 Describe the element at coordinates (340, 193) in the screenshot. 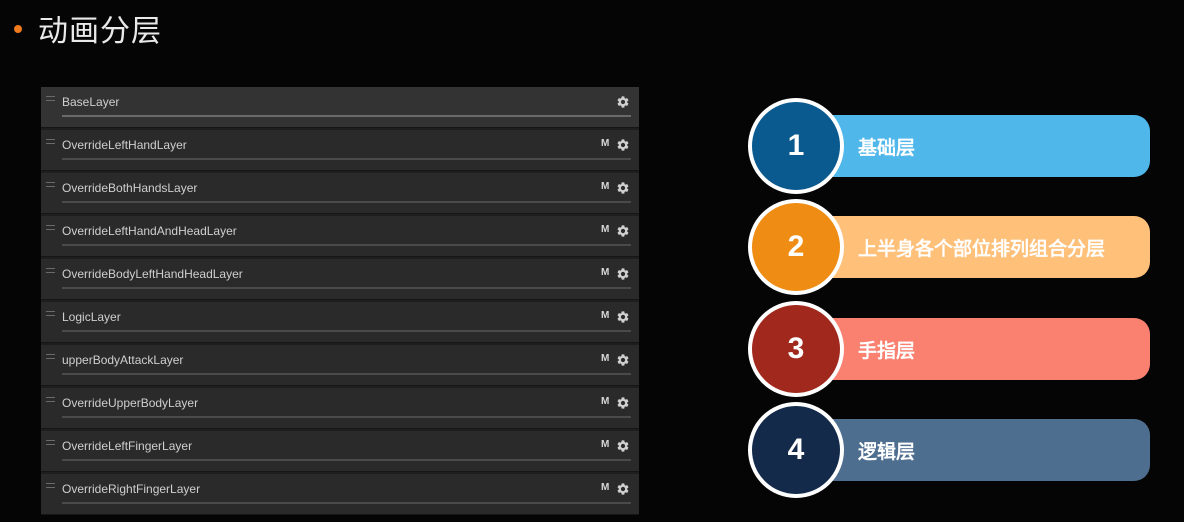

I see `layer-row: OverrideBothHandsLayer M` at that location.